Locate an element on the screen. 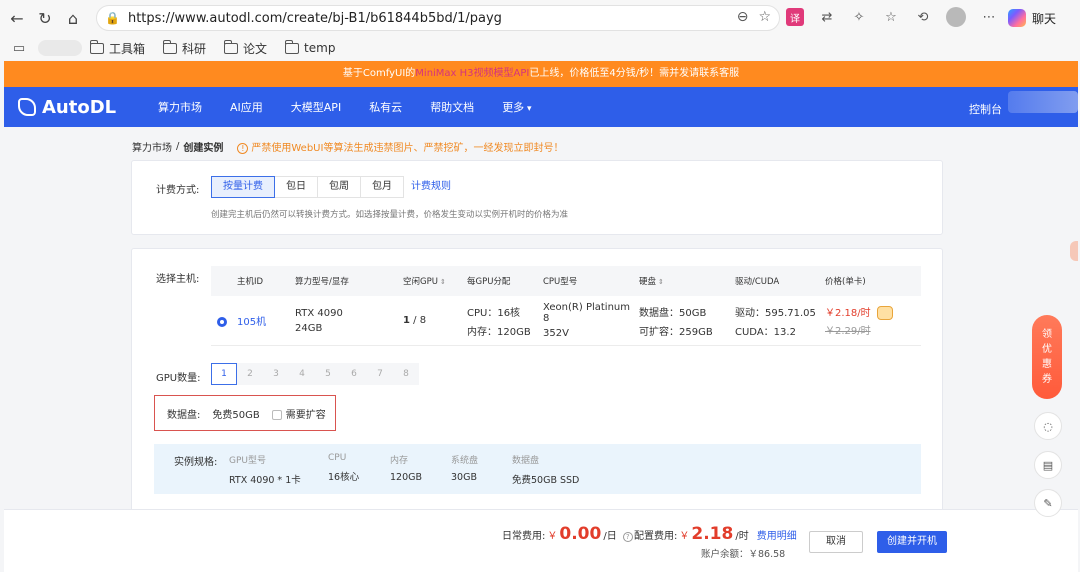 The height and width of the screenshot is (572, 1080). nav-compute-market: 算力市场 is located at coordinates (180, 107).